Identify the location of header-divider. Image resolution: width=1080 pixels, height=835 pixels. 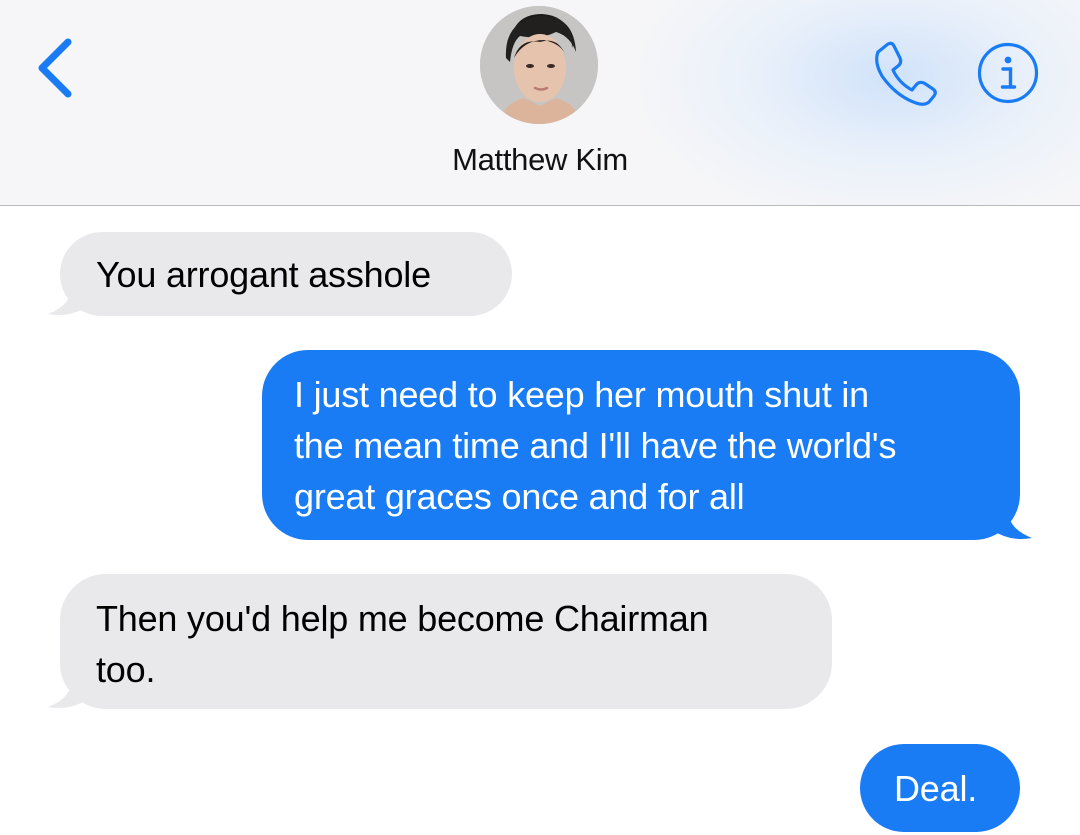
(540, 205).